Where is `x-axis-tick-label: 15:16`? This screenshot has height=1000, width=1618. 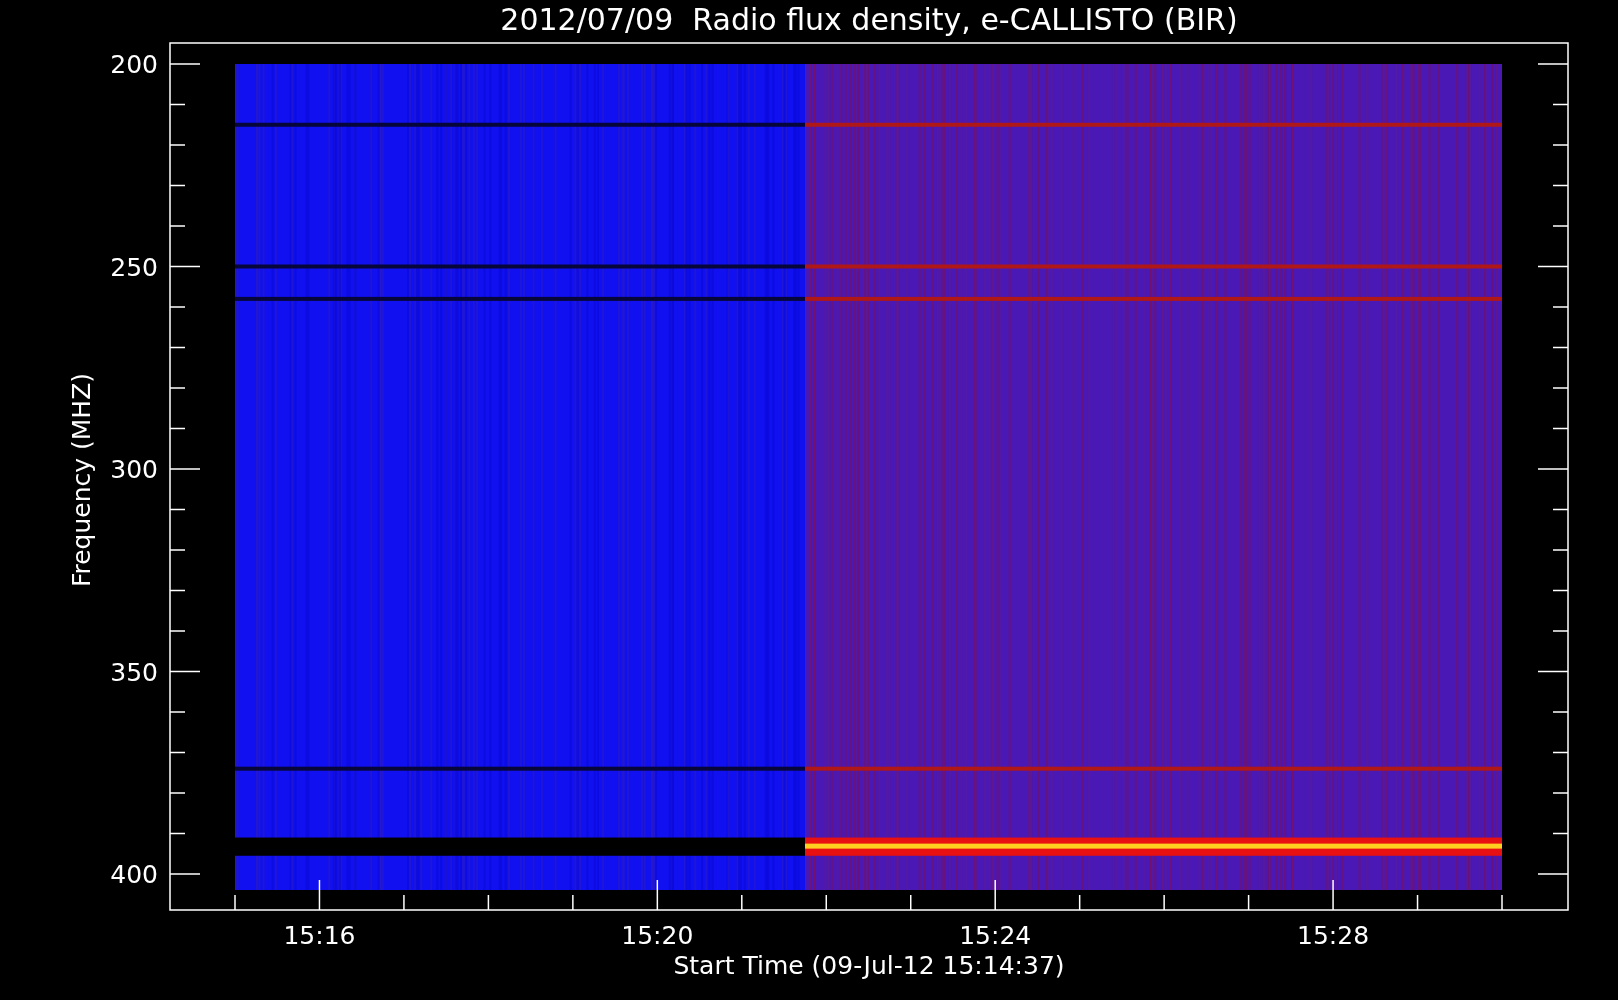 x-axis-tick-label: 15:16 is located at coordinates (319, 935).